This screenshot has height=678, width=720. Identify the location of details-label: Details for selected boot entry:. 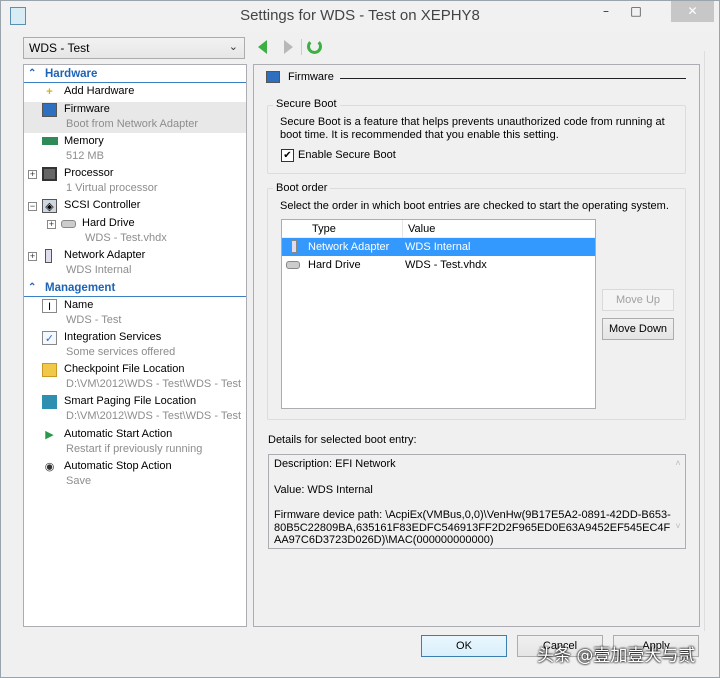
(342, 440).